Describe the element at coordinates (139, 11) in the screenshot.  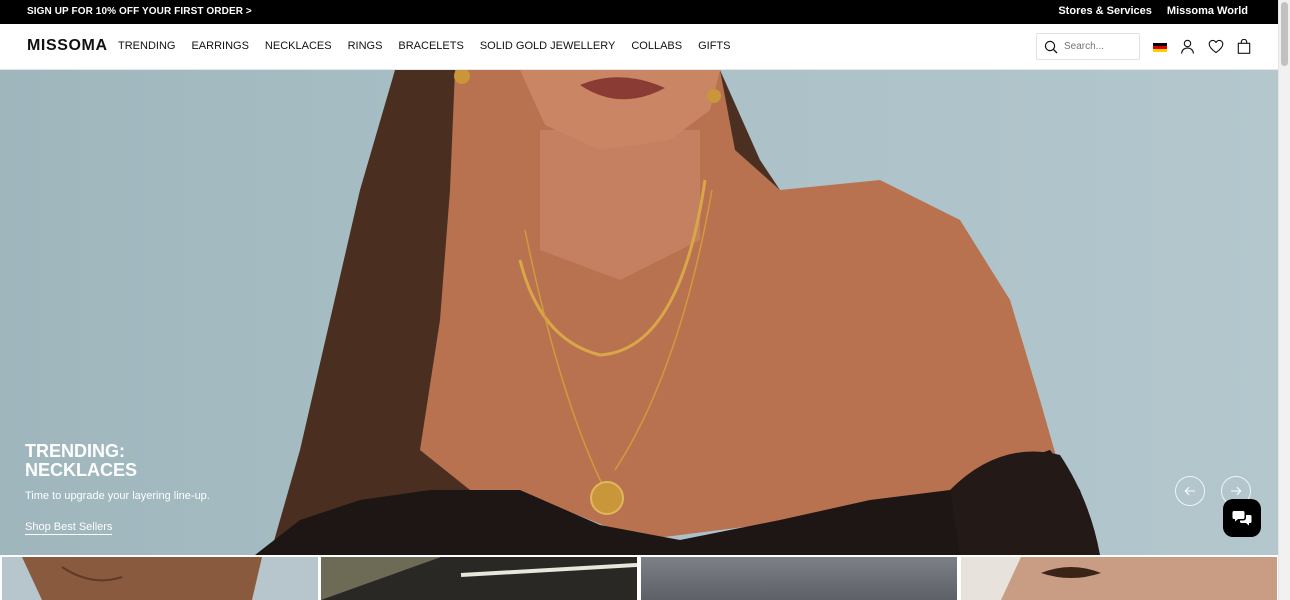
I see `promo-signup-link: SIGN UP FOR 10% OFF YOUR FIRST ORDER >` at that location.